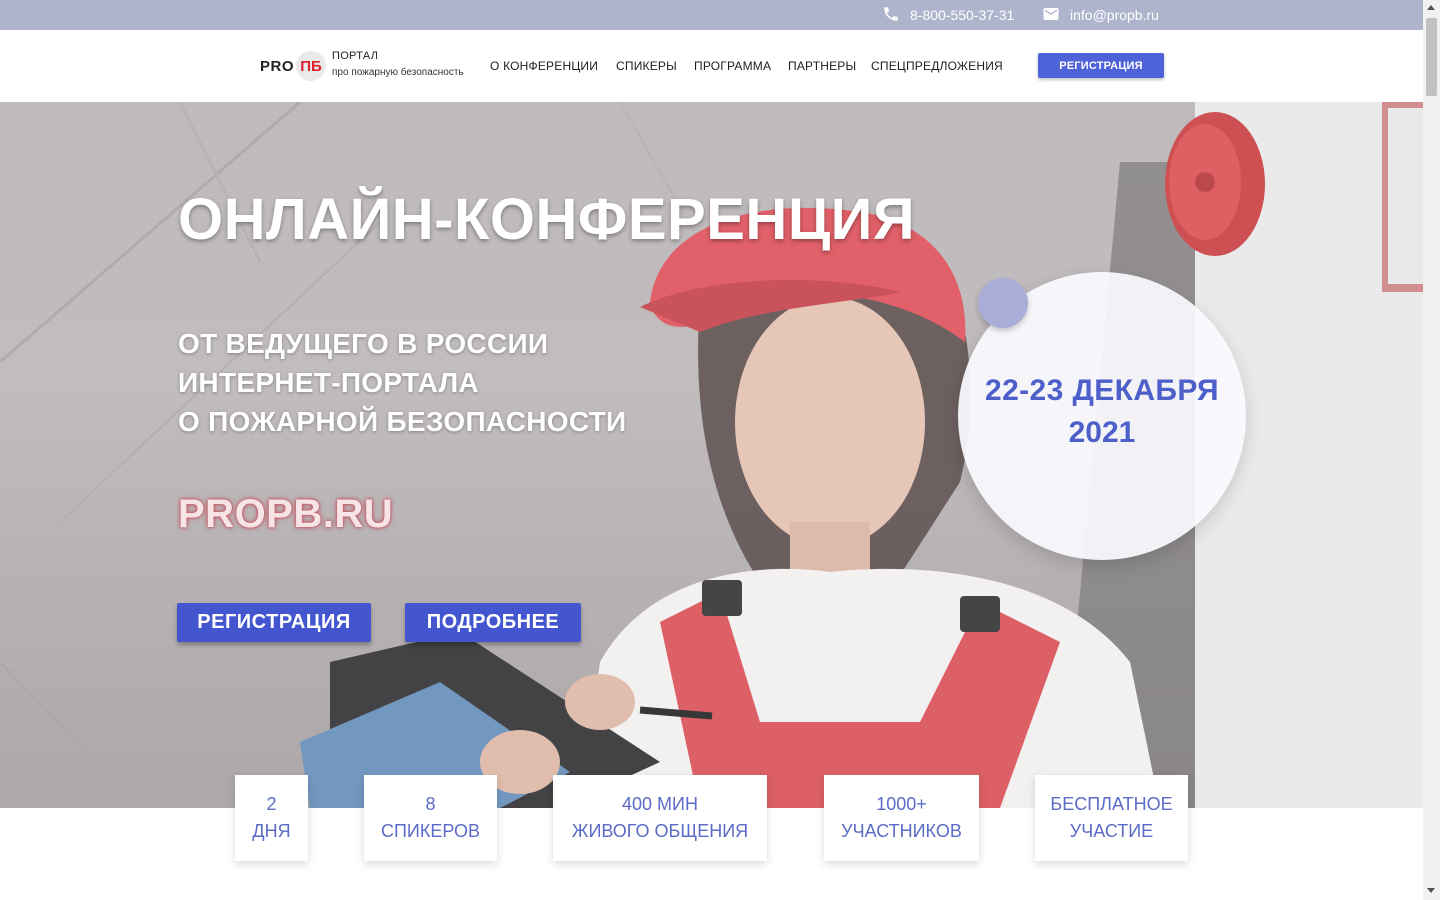 The width and height of the screenshot is (1440, 900). What do you see at coordinates (732, 66) in the screenshot?
I see `nav-item-program: ПРОГРАММА` at bounding box center [732, 66].